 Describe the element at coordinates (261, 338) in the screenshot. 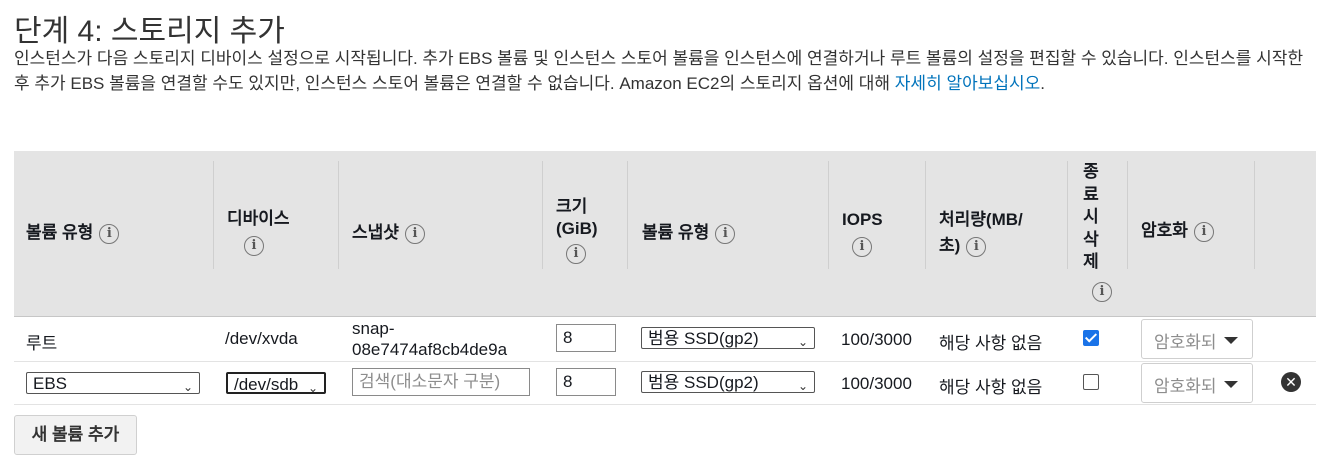

I see `row-device: /dev/xvda` at that location.